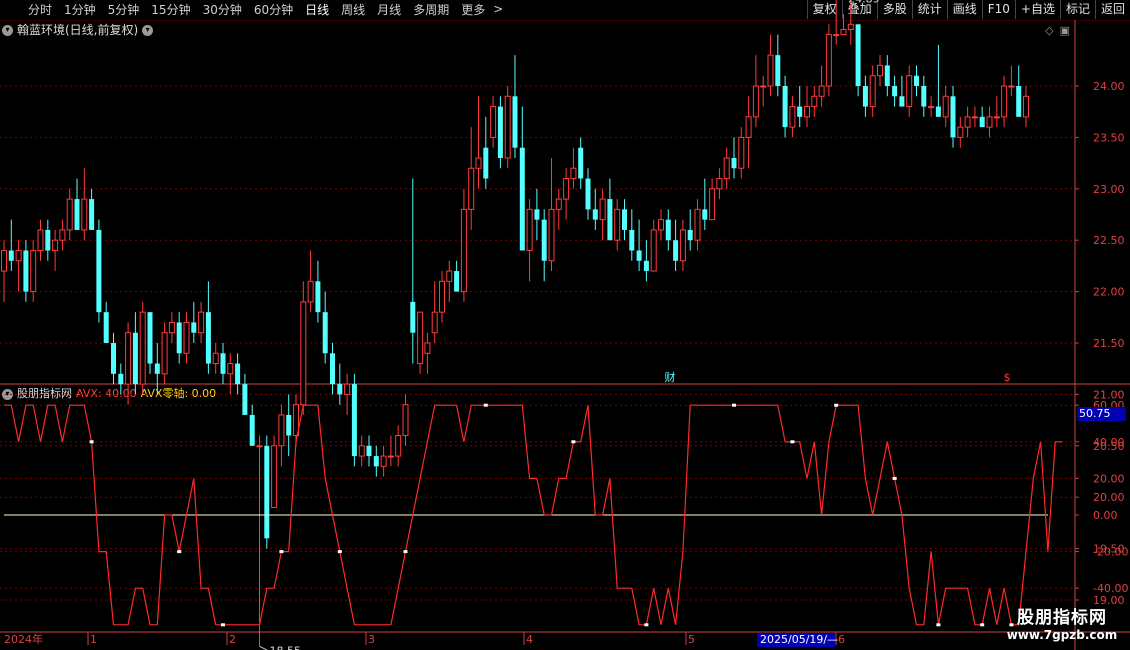  Describe the element at coordinates (1105, 515) in the screenshot. I see `indicator-tick-label: 0.00` at that location.